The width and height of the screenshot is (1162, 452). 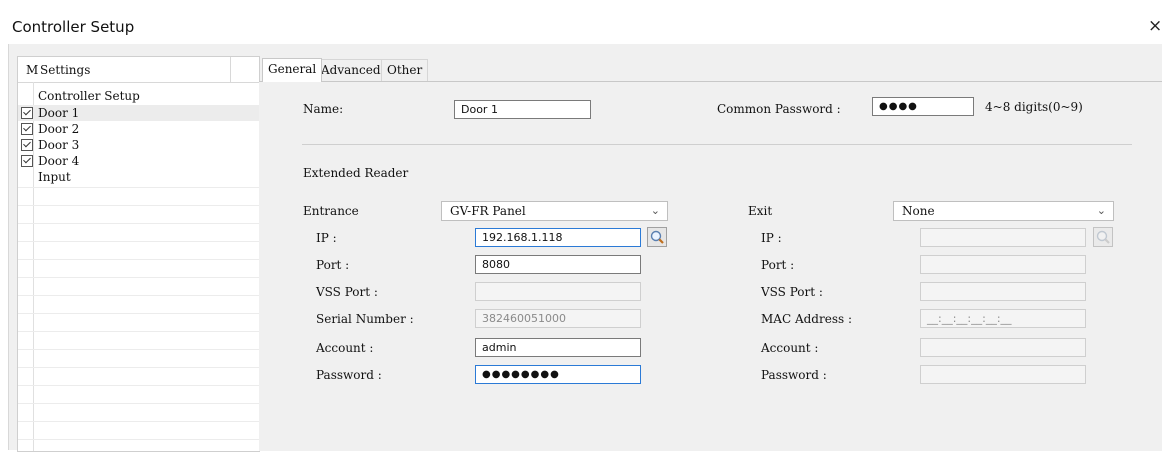 I want to click on tree-item-controller-setup: Controller Setup, so click(x=138, y=96).